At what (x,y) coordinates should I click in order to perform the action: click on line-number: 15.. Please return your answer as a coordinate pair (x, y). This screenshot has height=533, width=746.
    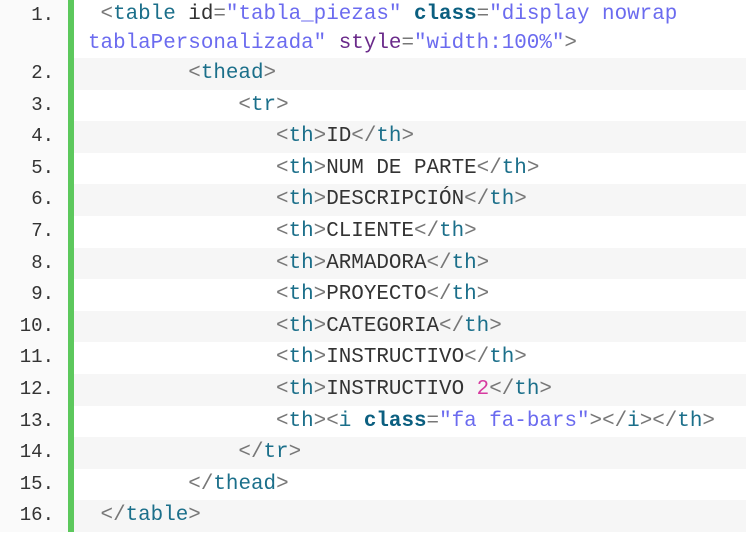
    Looking at the image, I should click on (37, 484).